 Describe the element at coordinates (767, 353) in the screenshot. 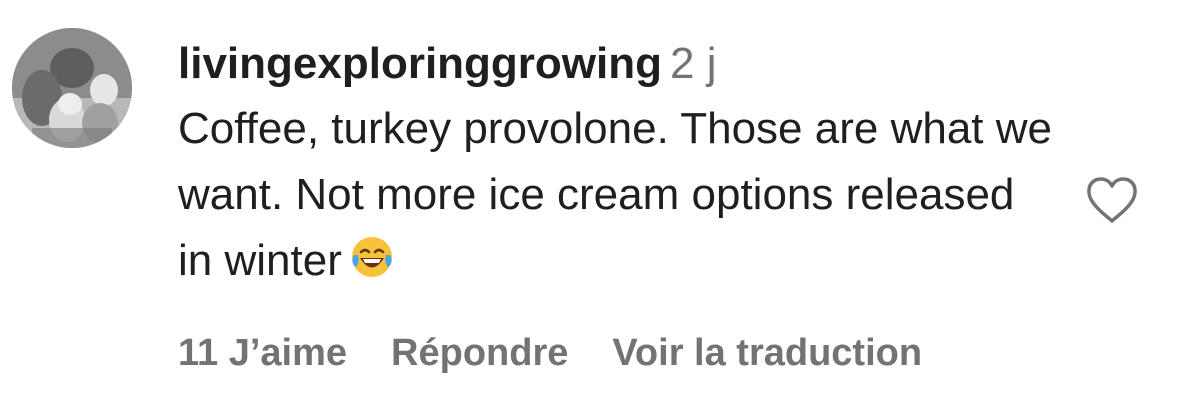

I see `see-translation-button: Voir la traduction` at that location.